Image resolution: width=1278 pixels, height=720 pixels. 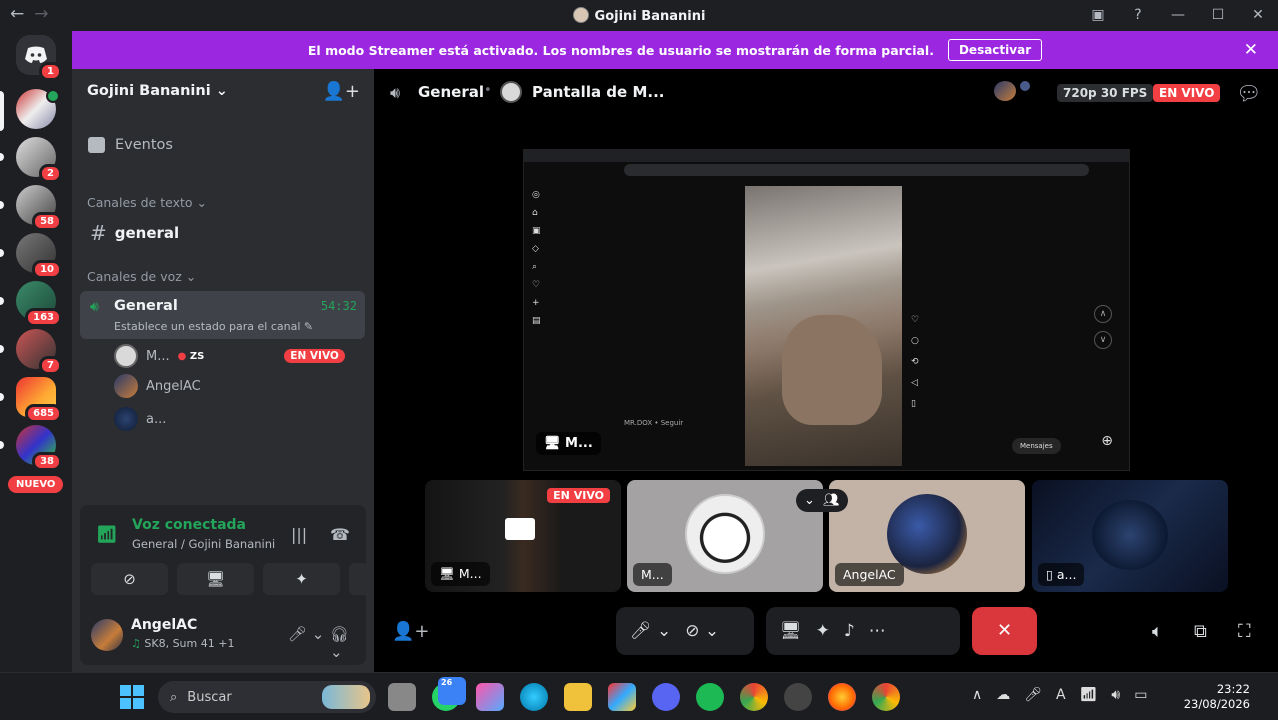 What do you see at coordinates (2, 253) in the screenshot?
I see `unread-indicator` at bounding box center [2, 253].